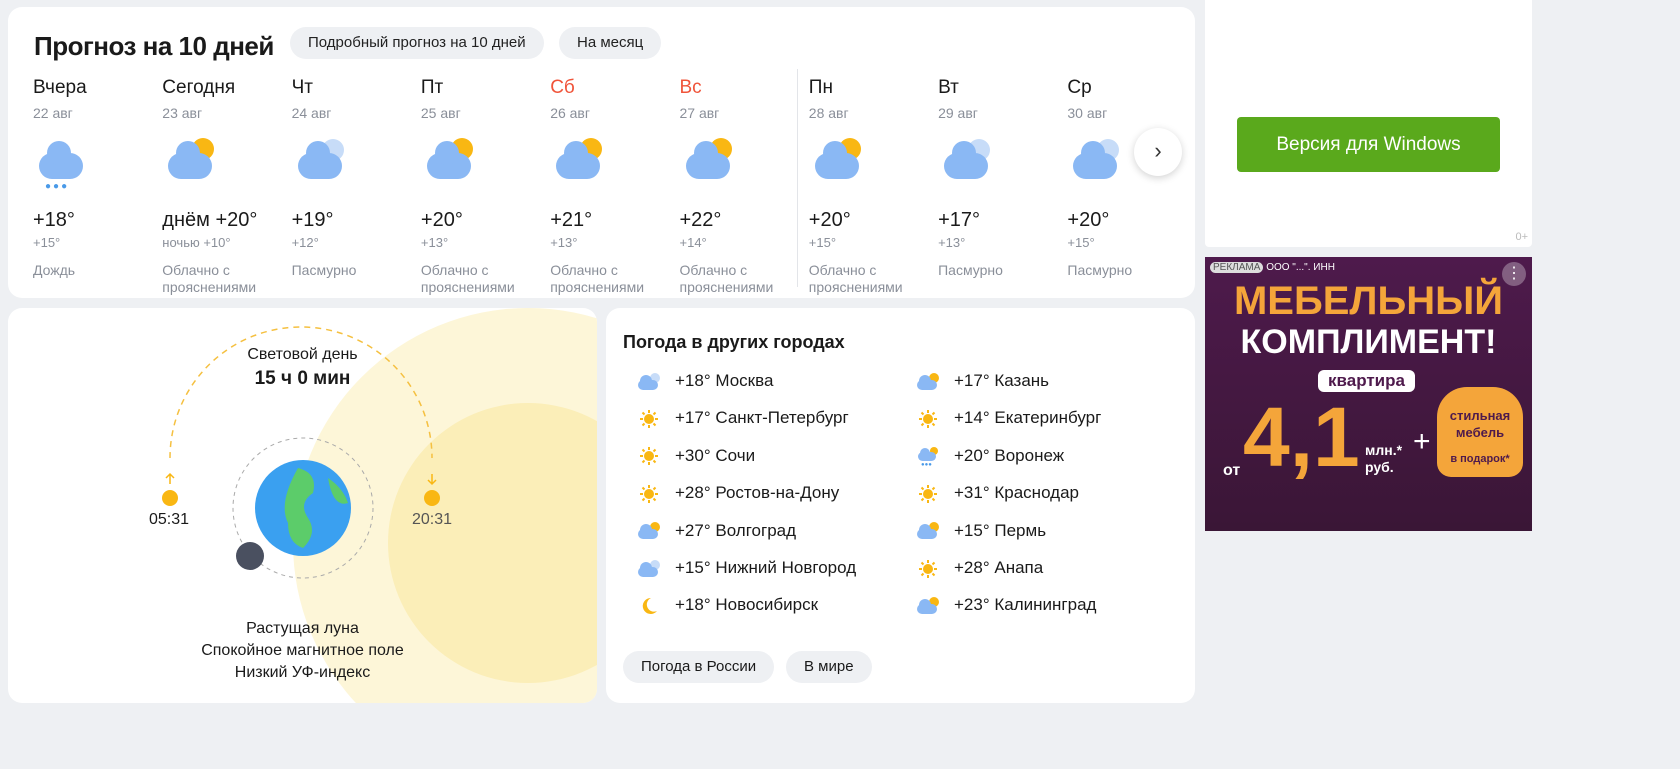 Image resolution: width=1680 pixels, height=769 pixels. I want to click on city-item: +17° Казань, so click(982, 381).